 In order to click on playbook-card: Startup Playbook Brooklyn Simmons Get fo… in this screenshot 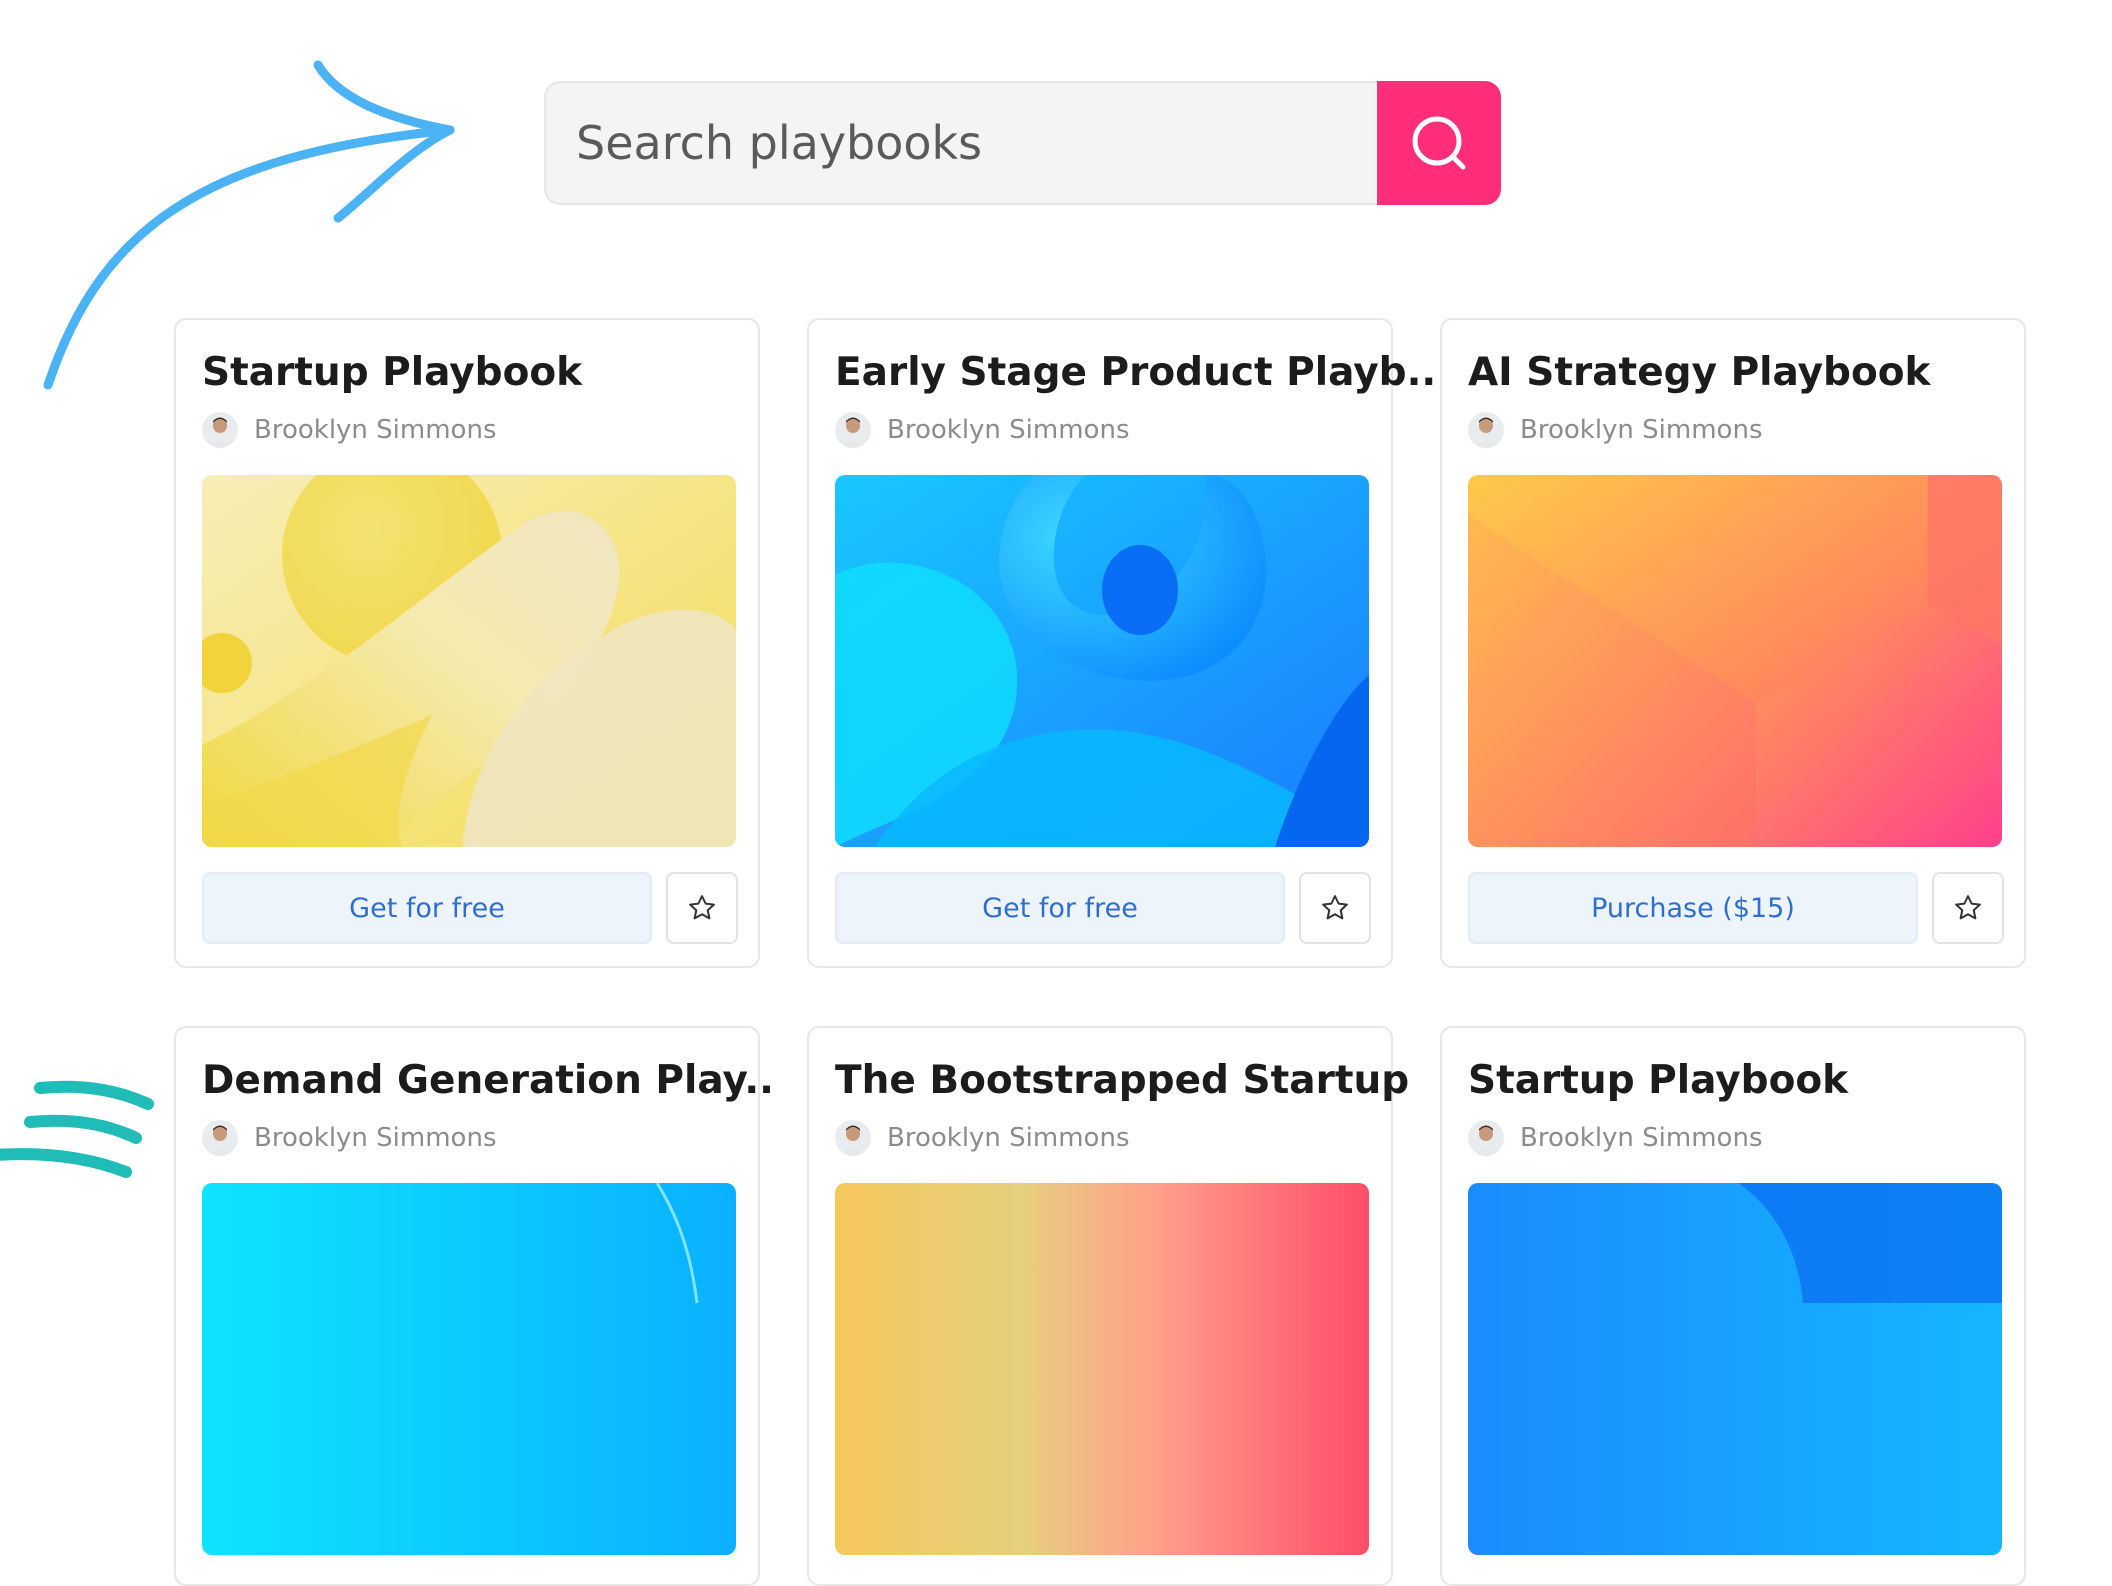, I will do `click(467, 643)`.